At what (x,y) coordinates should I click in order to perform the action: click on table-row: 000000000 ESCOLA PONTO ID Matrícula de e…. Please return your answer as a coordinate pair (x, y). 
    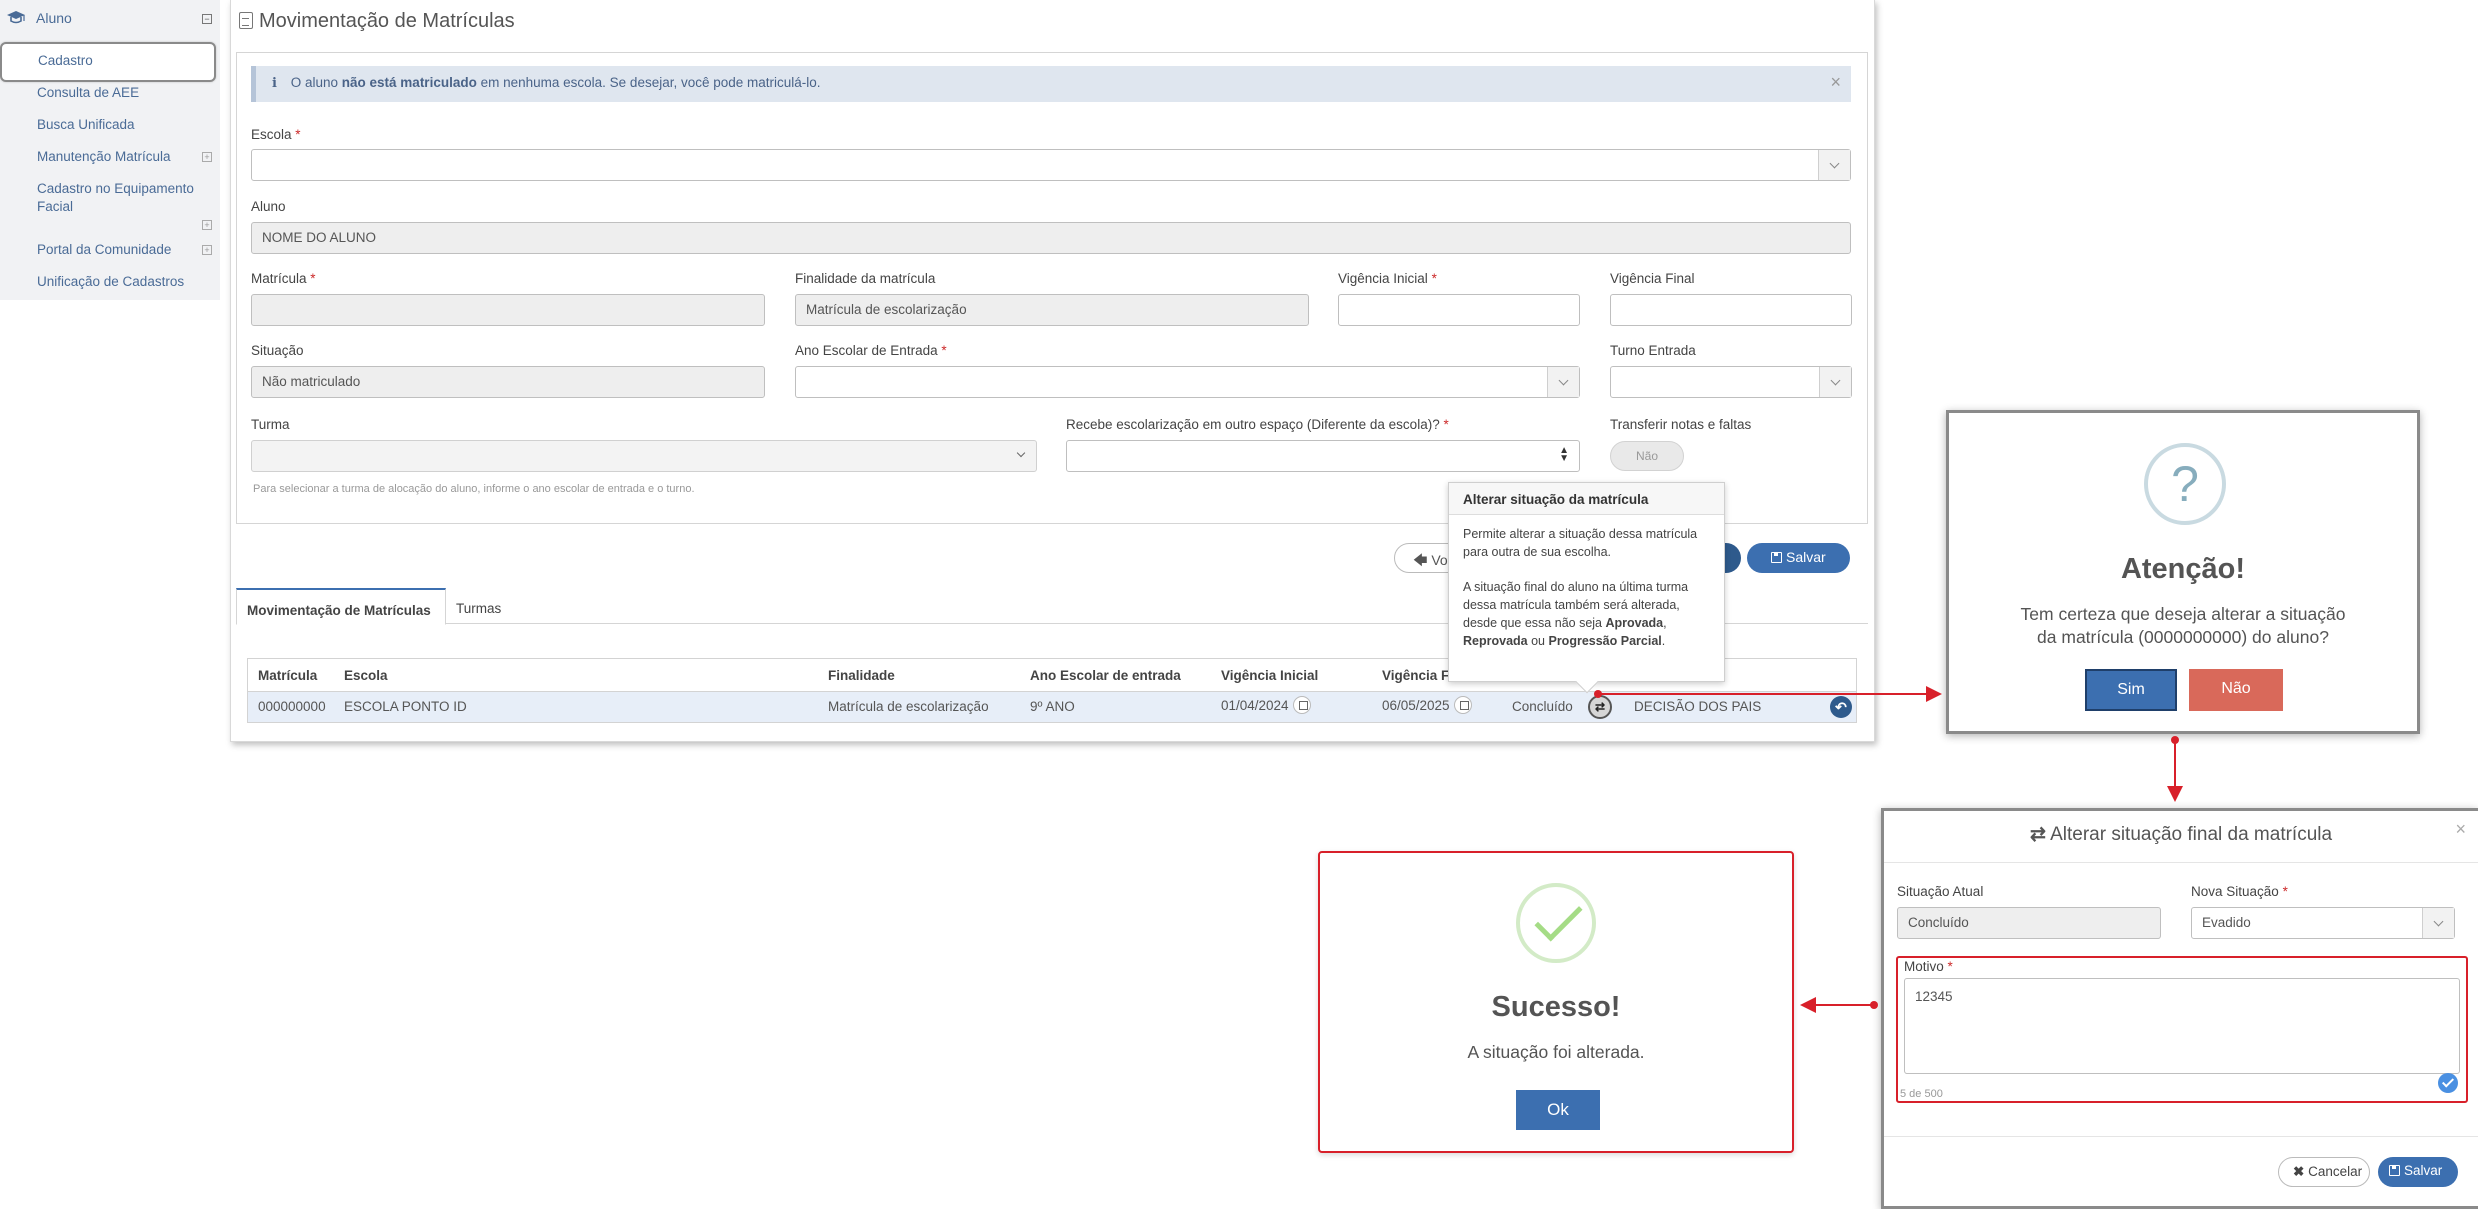
    Looking at the image, I should click on (1052, 706).